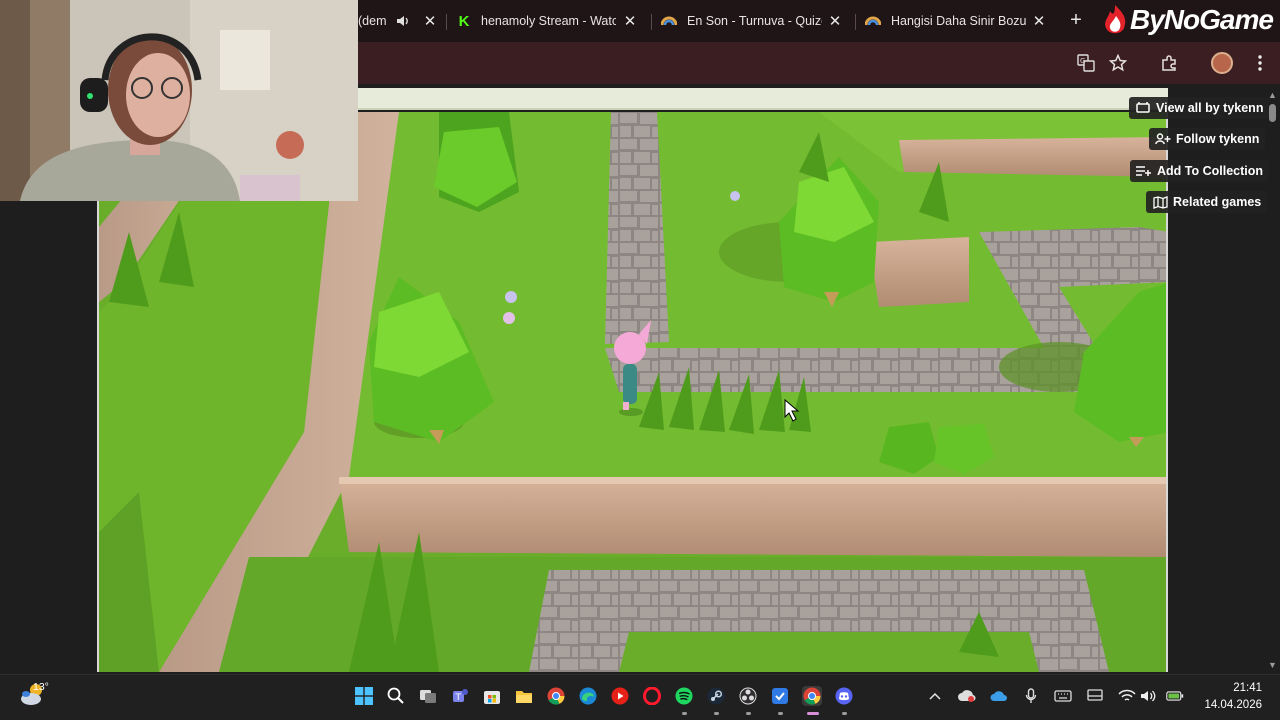  What do you see at coordinates (1169, 63) in the screenshot?
I see `extensions-icon` at bounding box center [1169, 63].